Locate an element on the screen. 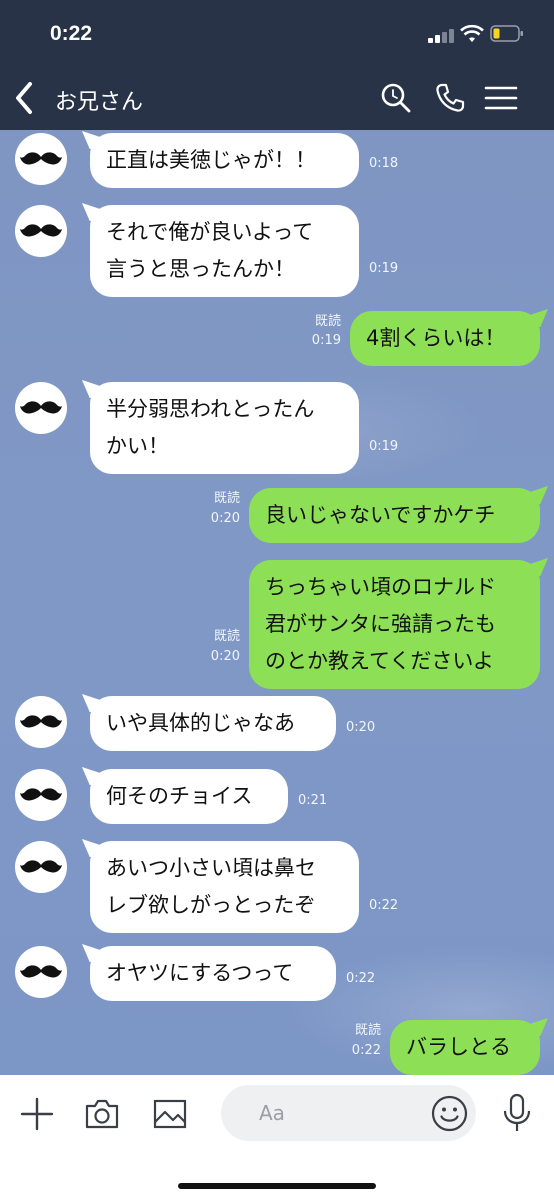 This screenshot has width=554, height=1200. chat-title: お兄さん is located at coordinates (99, 102).